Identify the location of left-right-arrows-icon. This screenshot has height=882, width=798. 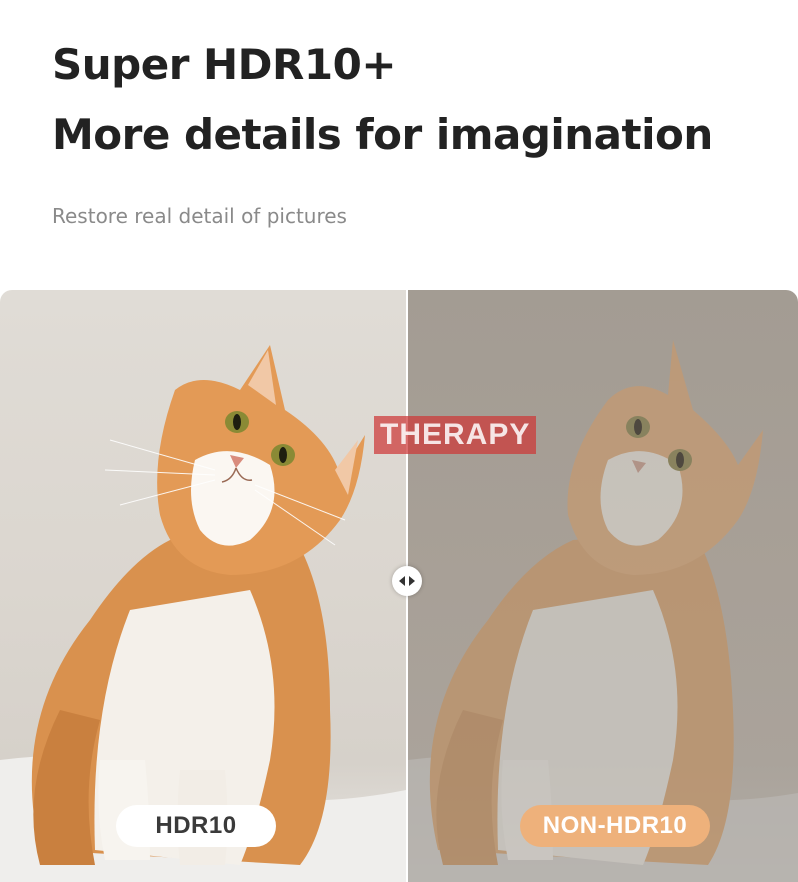
(407, 581).